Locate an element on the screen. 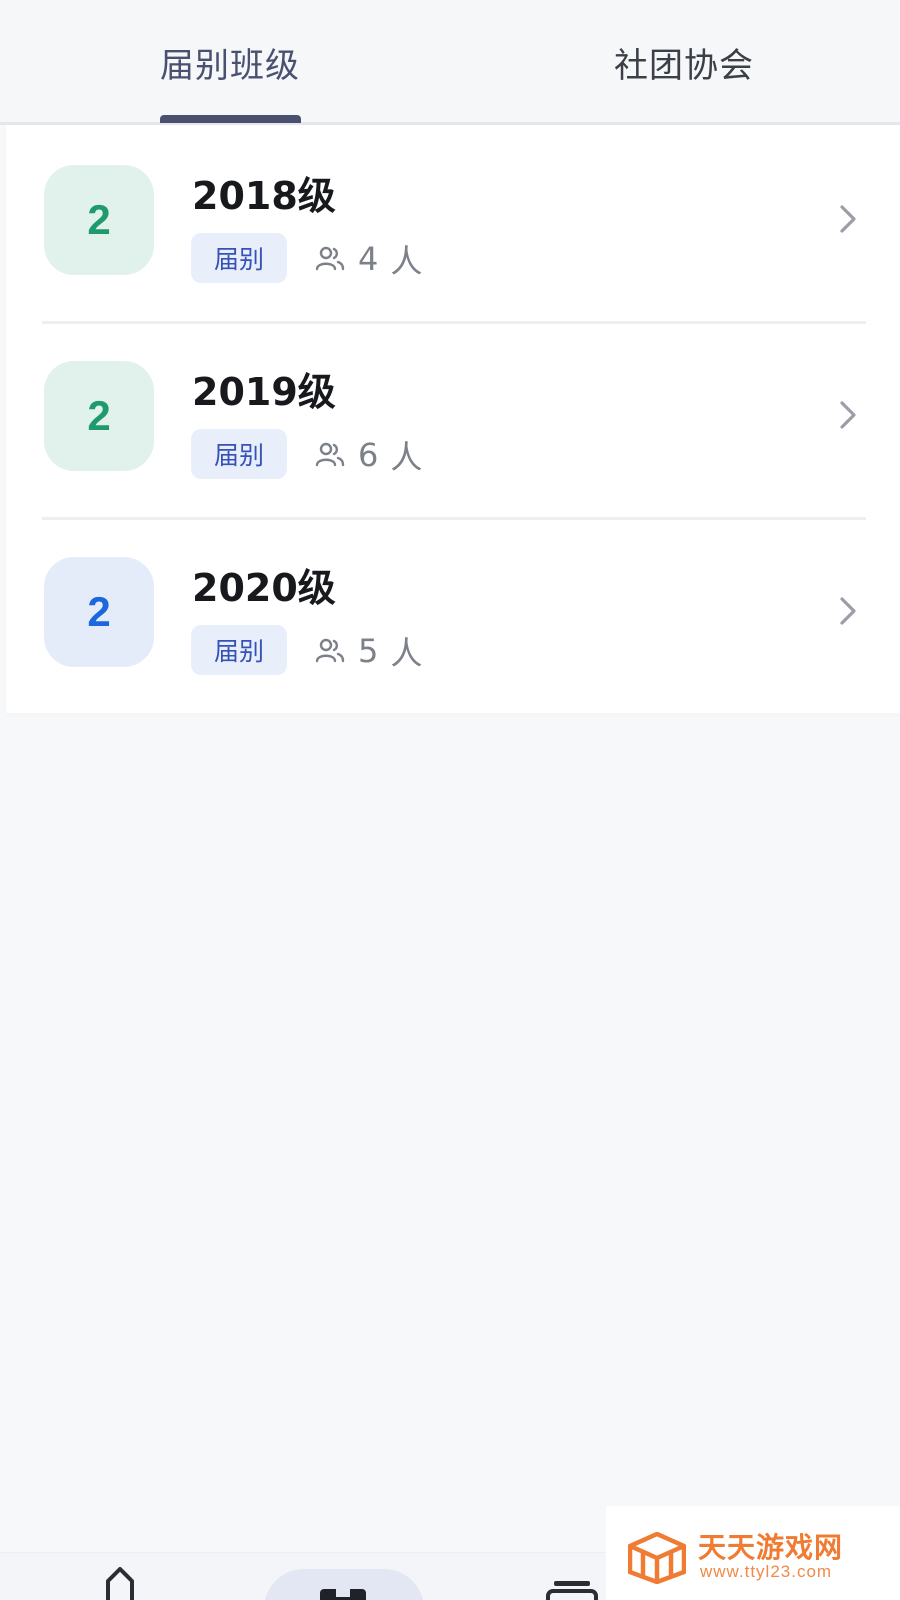 The width and height of the screenshot is (900, 1600). member-count-value: 5 is located at coordinates (368, 651).